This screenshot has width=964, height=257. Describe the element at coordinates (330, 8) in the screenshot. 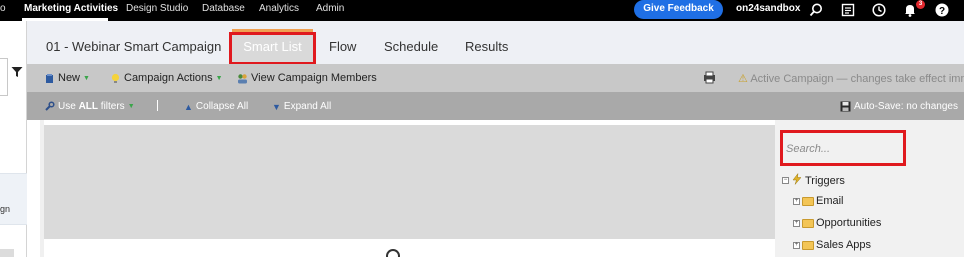

I see `nav-item-admin: Admin` at that location.